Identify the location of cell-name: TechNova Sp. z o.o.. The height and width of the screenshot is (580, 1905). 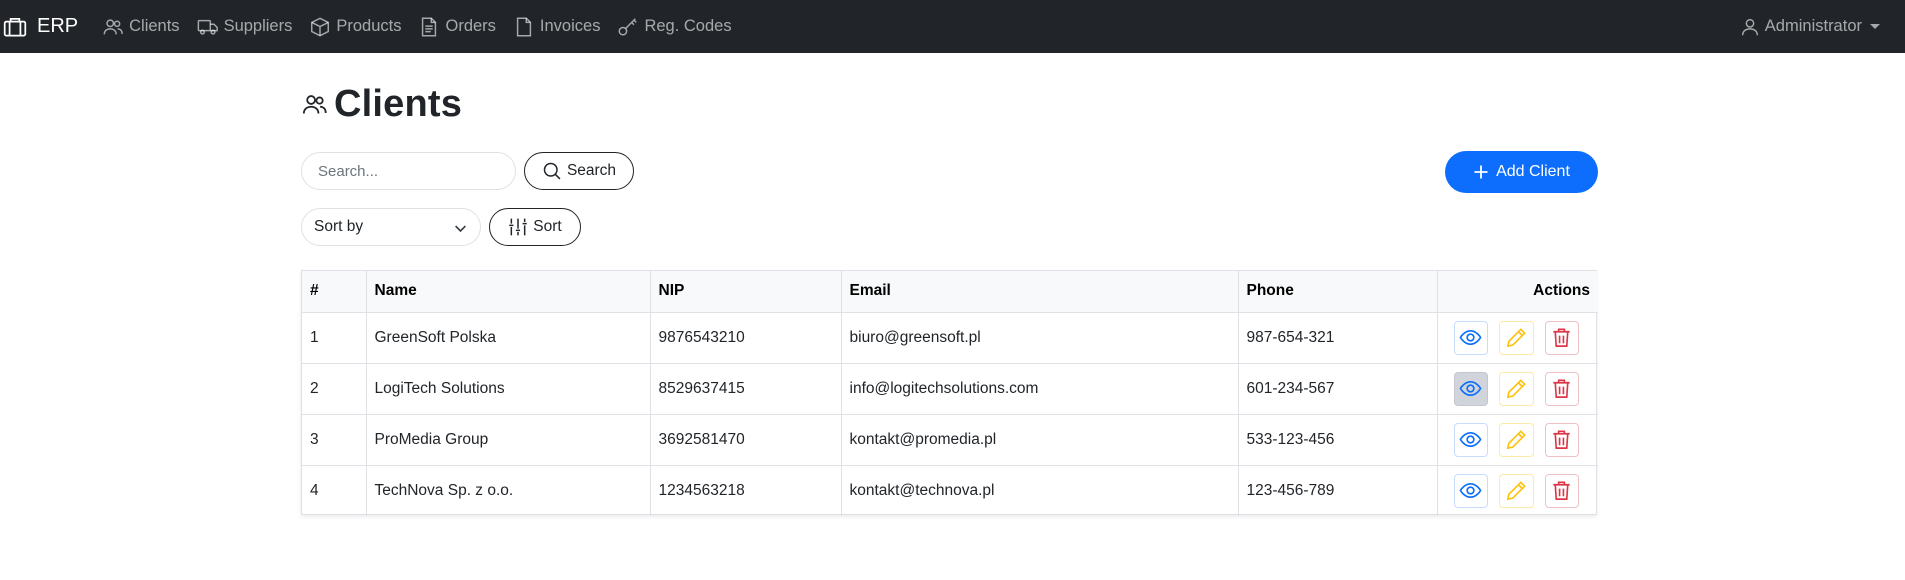
(508, 490).